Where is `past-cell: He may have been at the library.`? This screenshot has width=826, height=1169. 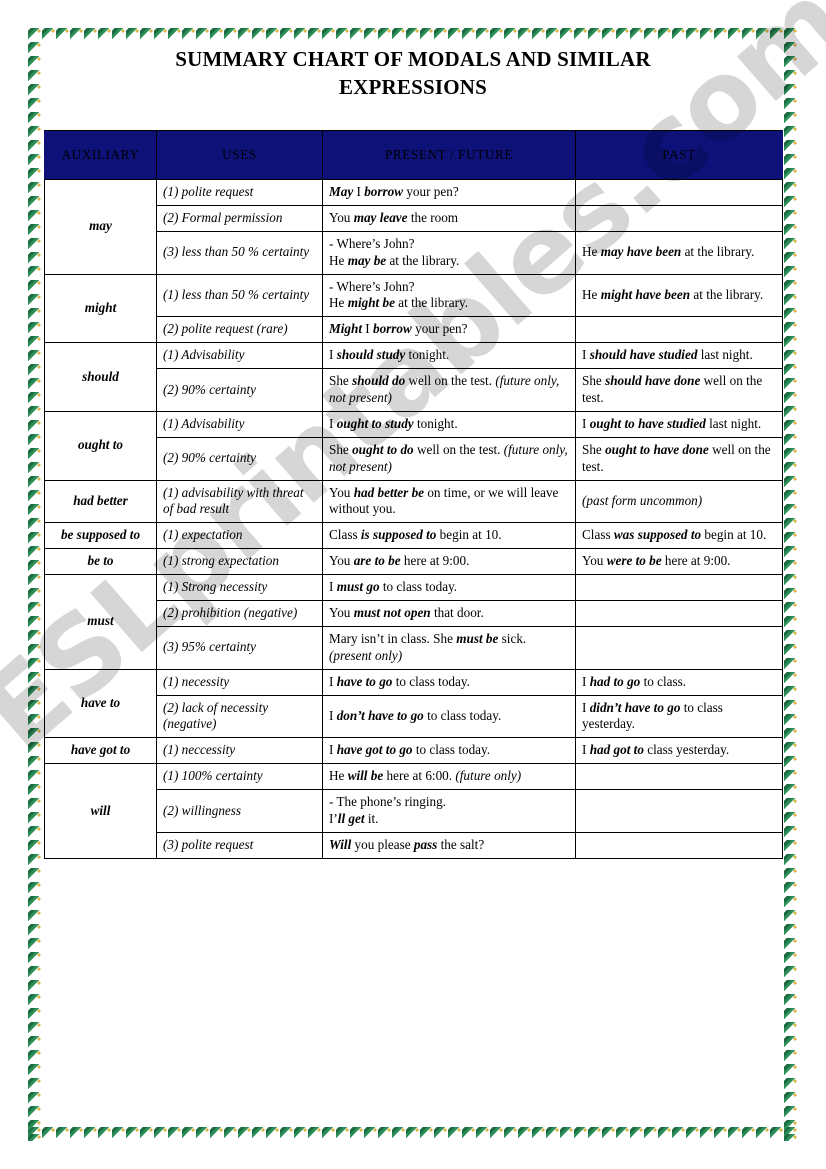 past-cell: He may have been at the library. is located at coordinates (679, 252).